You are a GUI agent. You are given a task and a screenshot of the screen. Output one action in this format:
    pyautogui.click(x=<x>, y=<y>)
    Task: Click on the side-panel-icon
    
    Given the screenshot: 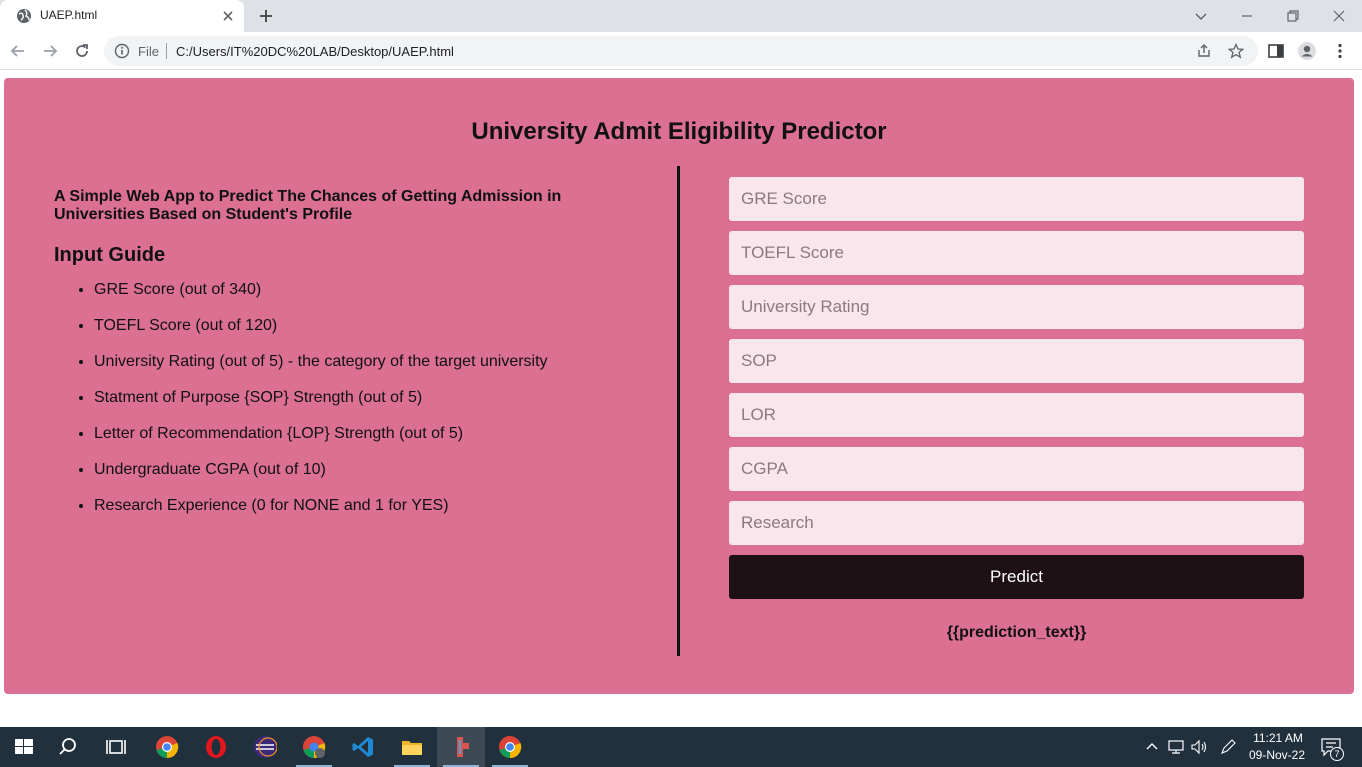 What is the action you would take?
    pyautogui.click(x=1276, y=51)
    